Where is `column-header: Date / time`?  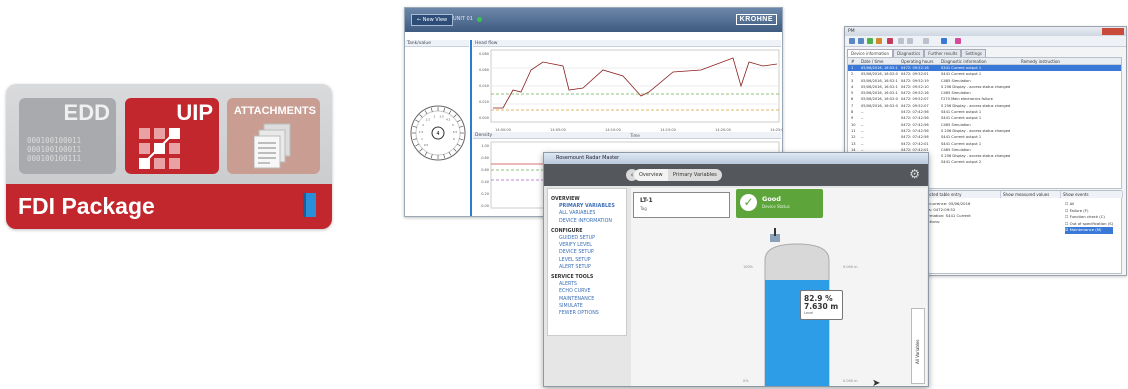 column-header: Date / time is located at coordinates (878, 61).